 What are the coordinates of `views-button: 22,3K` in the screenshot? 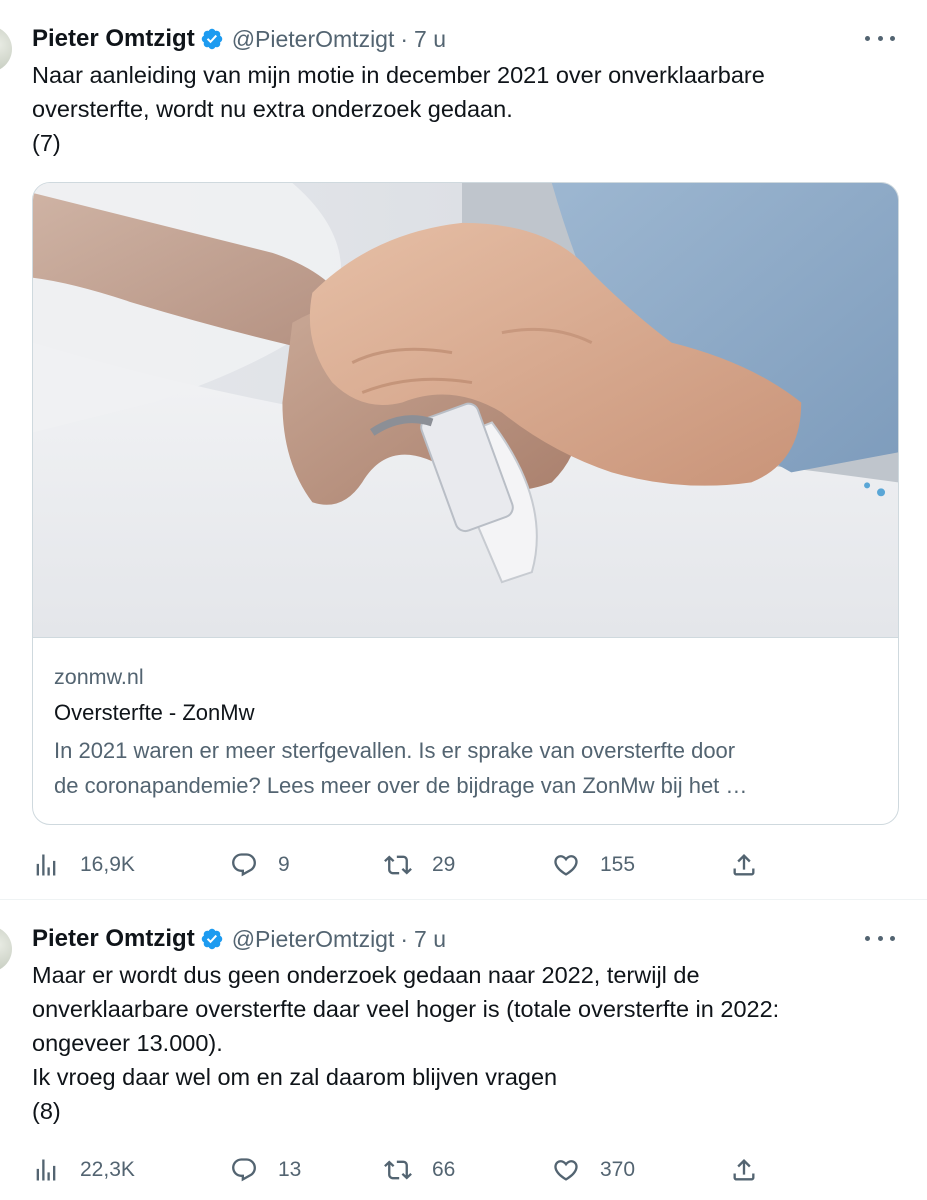 It's located at (83, 1170).